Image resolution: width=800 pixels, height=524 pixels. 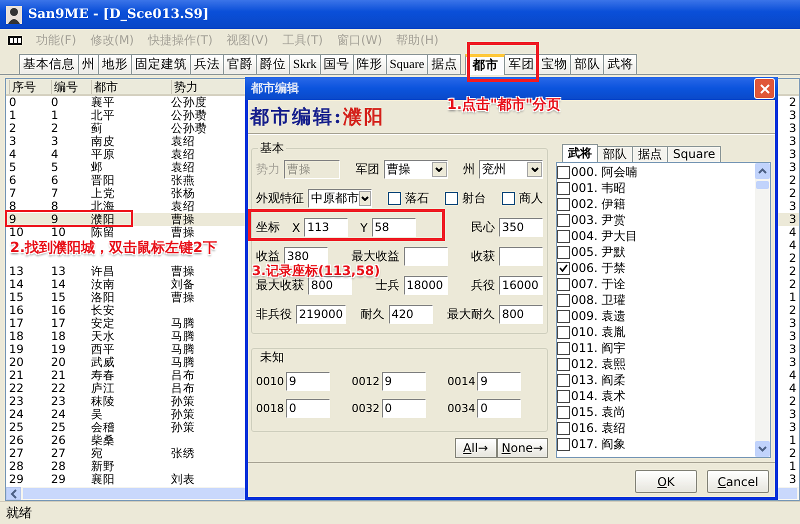 What do you see at coordinates (656, 300) in the screenshot?
I see `list-checkbox-item: 008. 卫瓘` at bounding box center [656, 300].